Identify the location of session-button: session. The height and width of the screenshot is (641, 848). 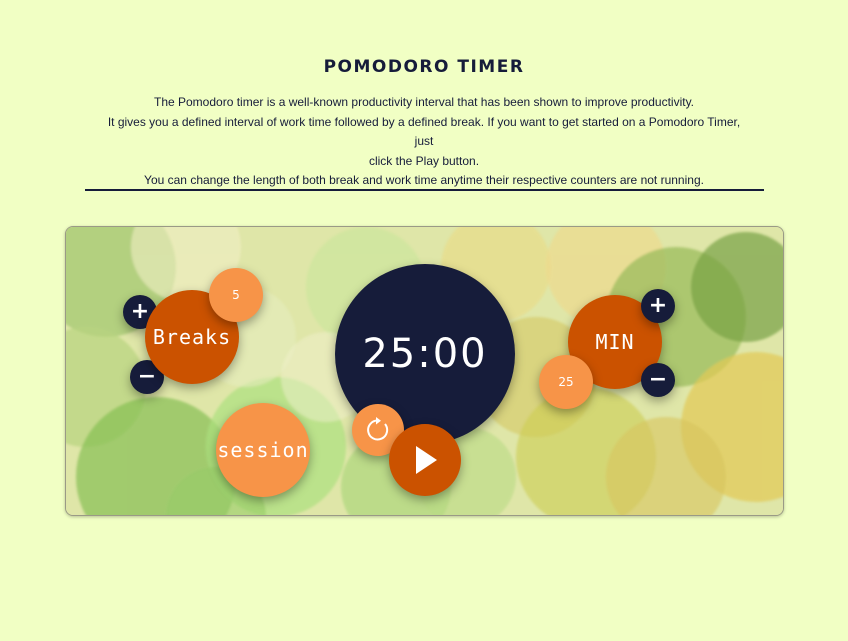
(263, 450).